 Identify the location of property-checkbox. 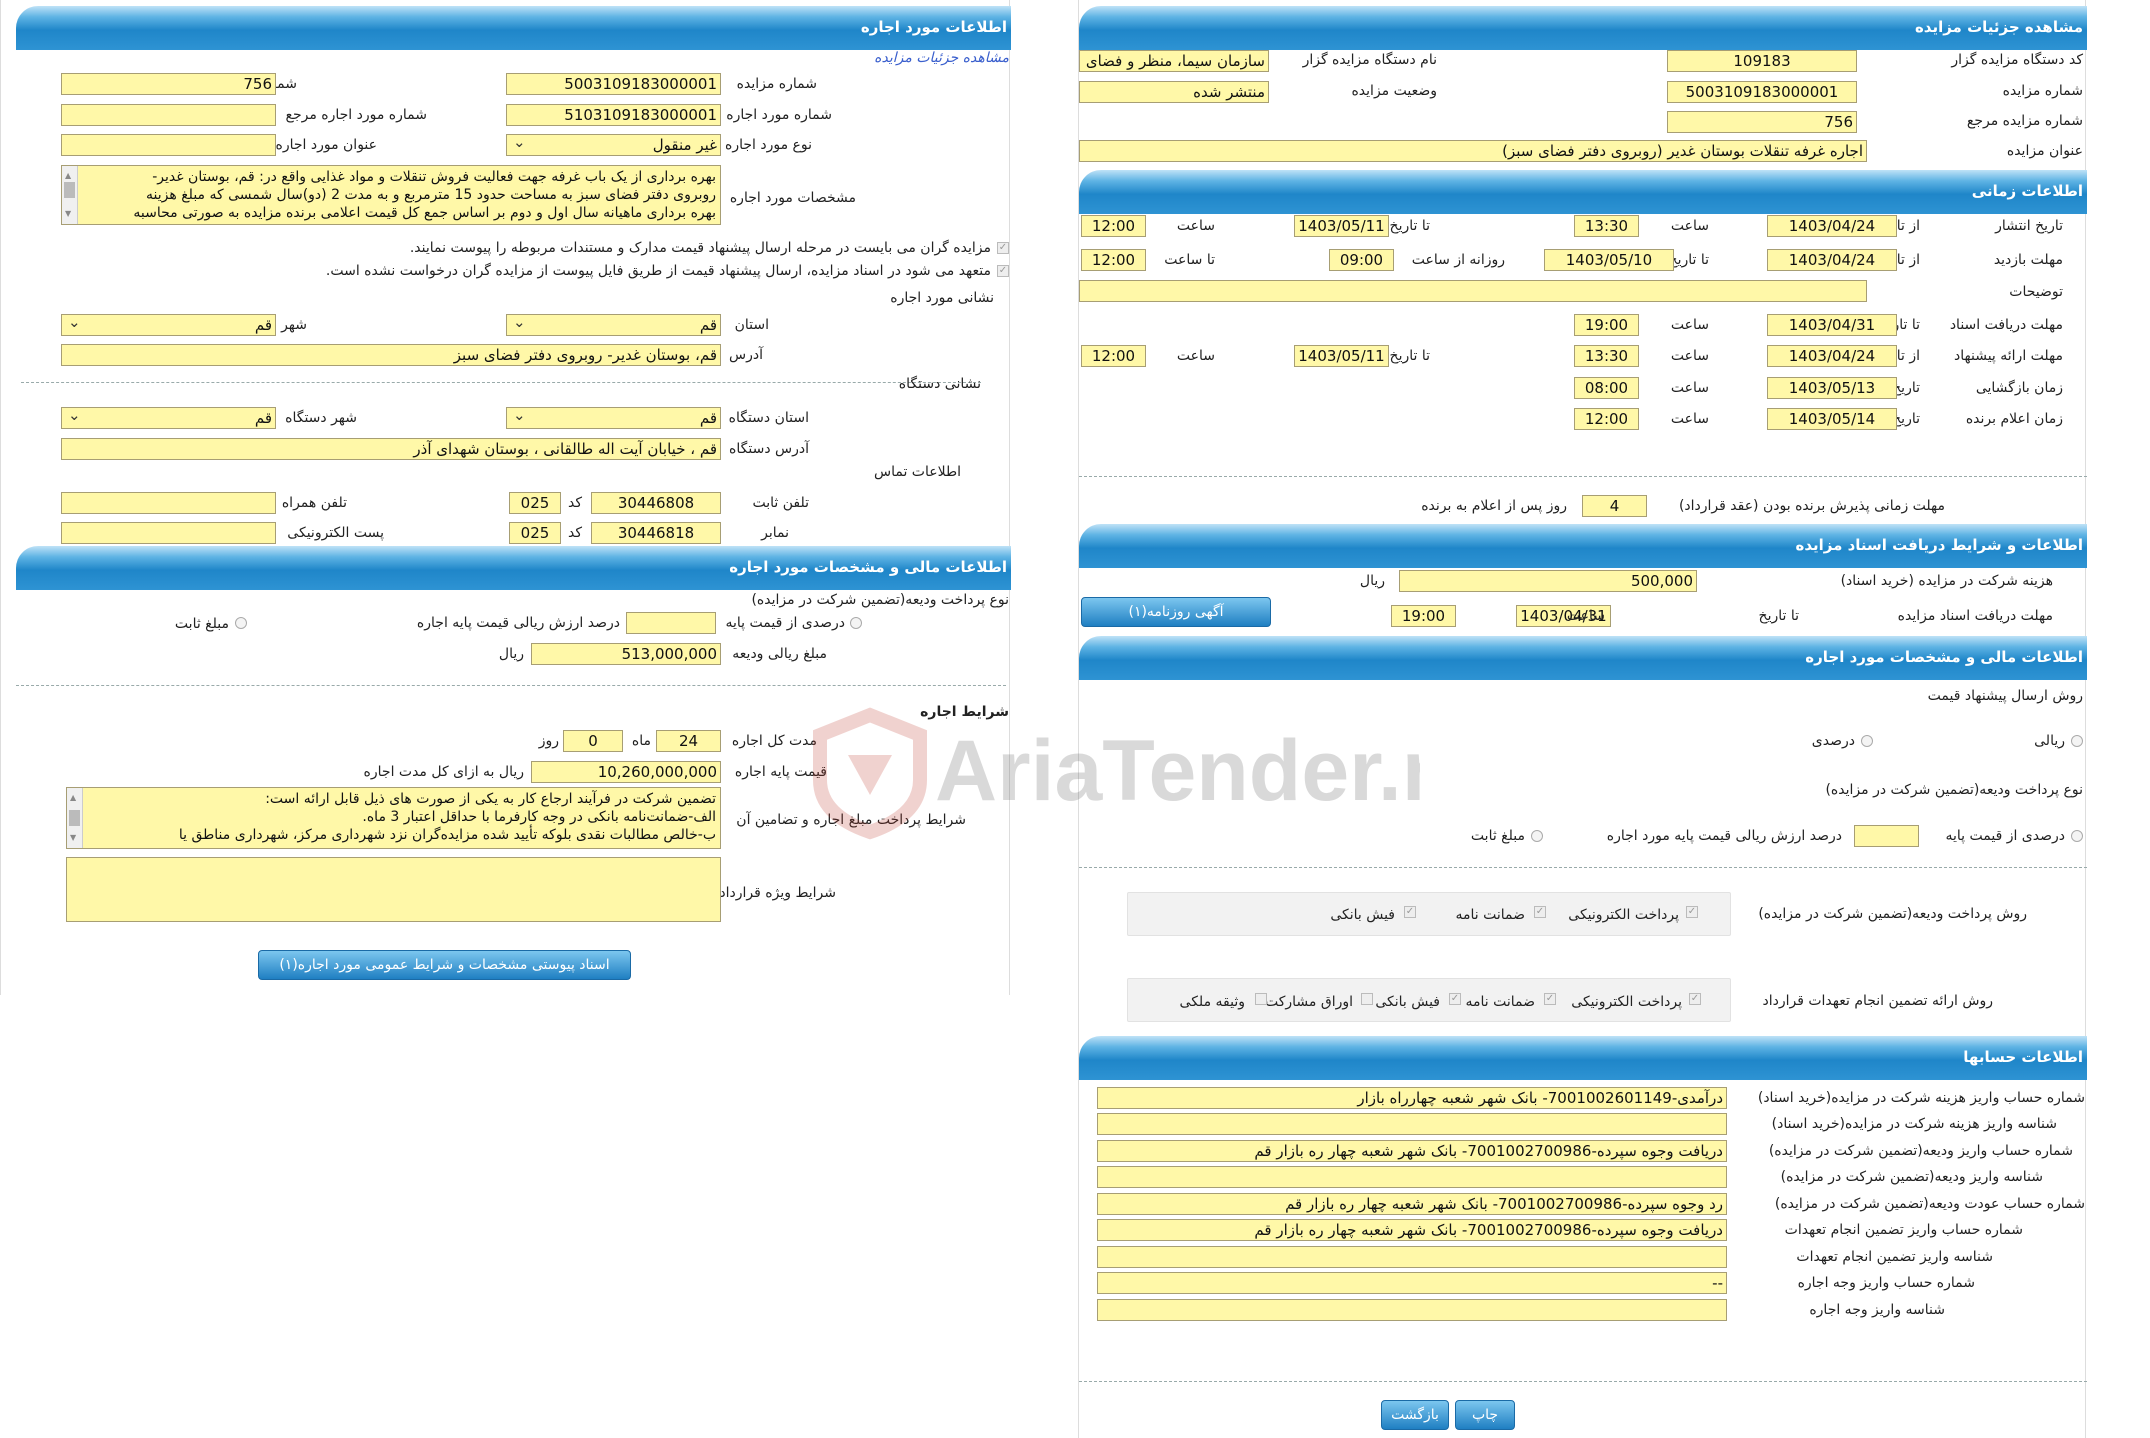
(1261, 999).